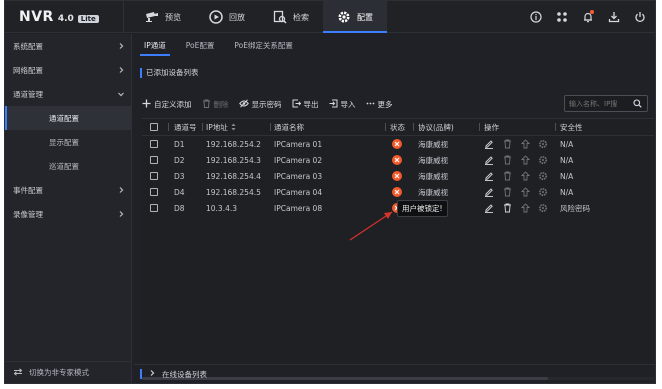 The image size is (662, 389). What do you see at coordinates (185, 127) in the screenshot?
I see `col-channel: 通道号` at bounding box center [185, 127].